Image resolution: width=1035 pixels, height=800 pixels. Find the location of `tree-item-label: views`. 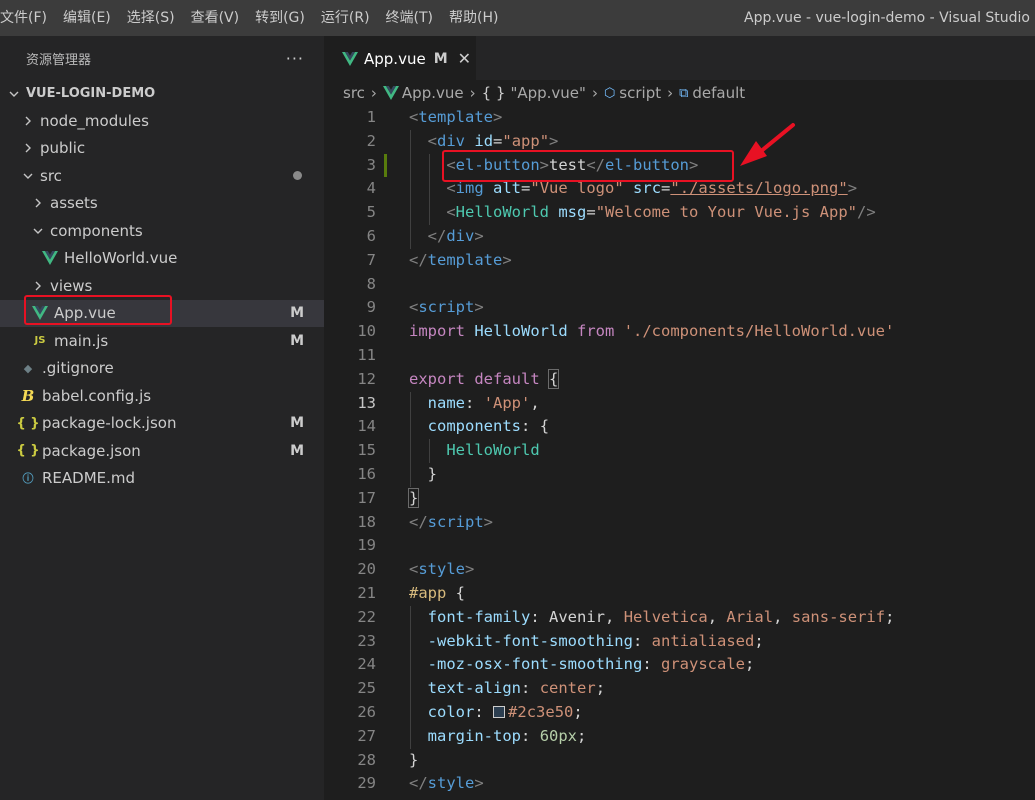

tree-item-label: views is located at coordinates (71, 285).